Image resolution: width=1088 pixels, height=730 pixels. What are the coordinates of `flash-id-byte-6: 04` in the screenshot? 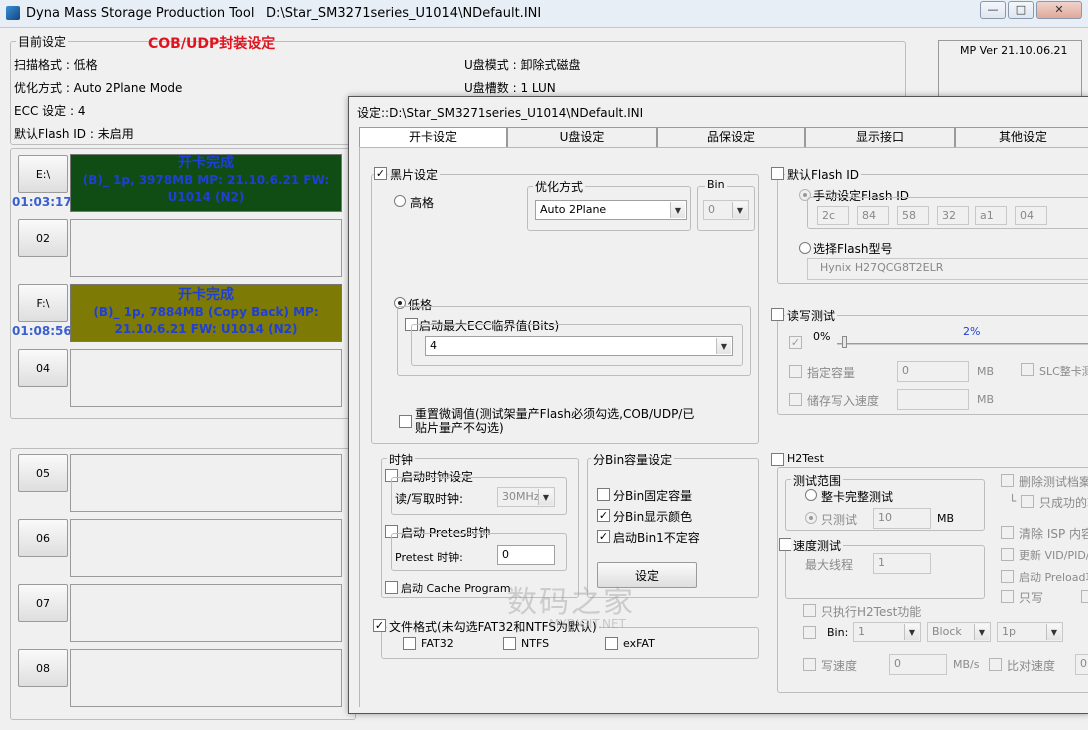 It's located at (1031, 215).